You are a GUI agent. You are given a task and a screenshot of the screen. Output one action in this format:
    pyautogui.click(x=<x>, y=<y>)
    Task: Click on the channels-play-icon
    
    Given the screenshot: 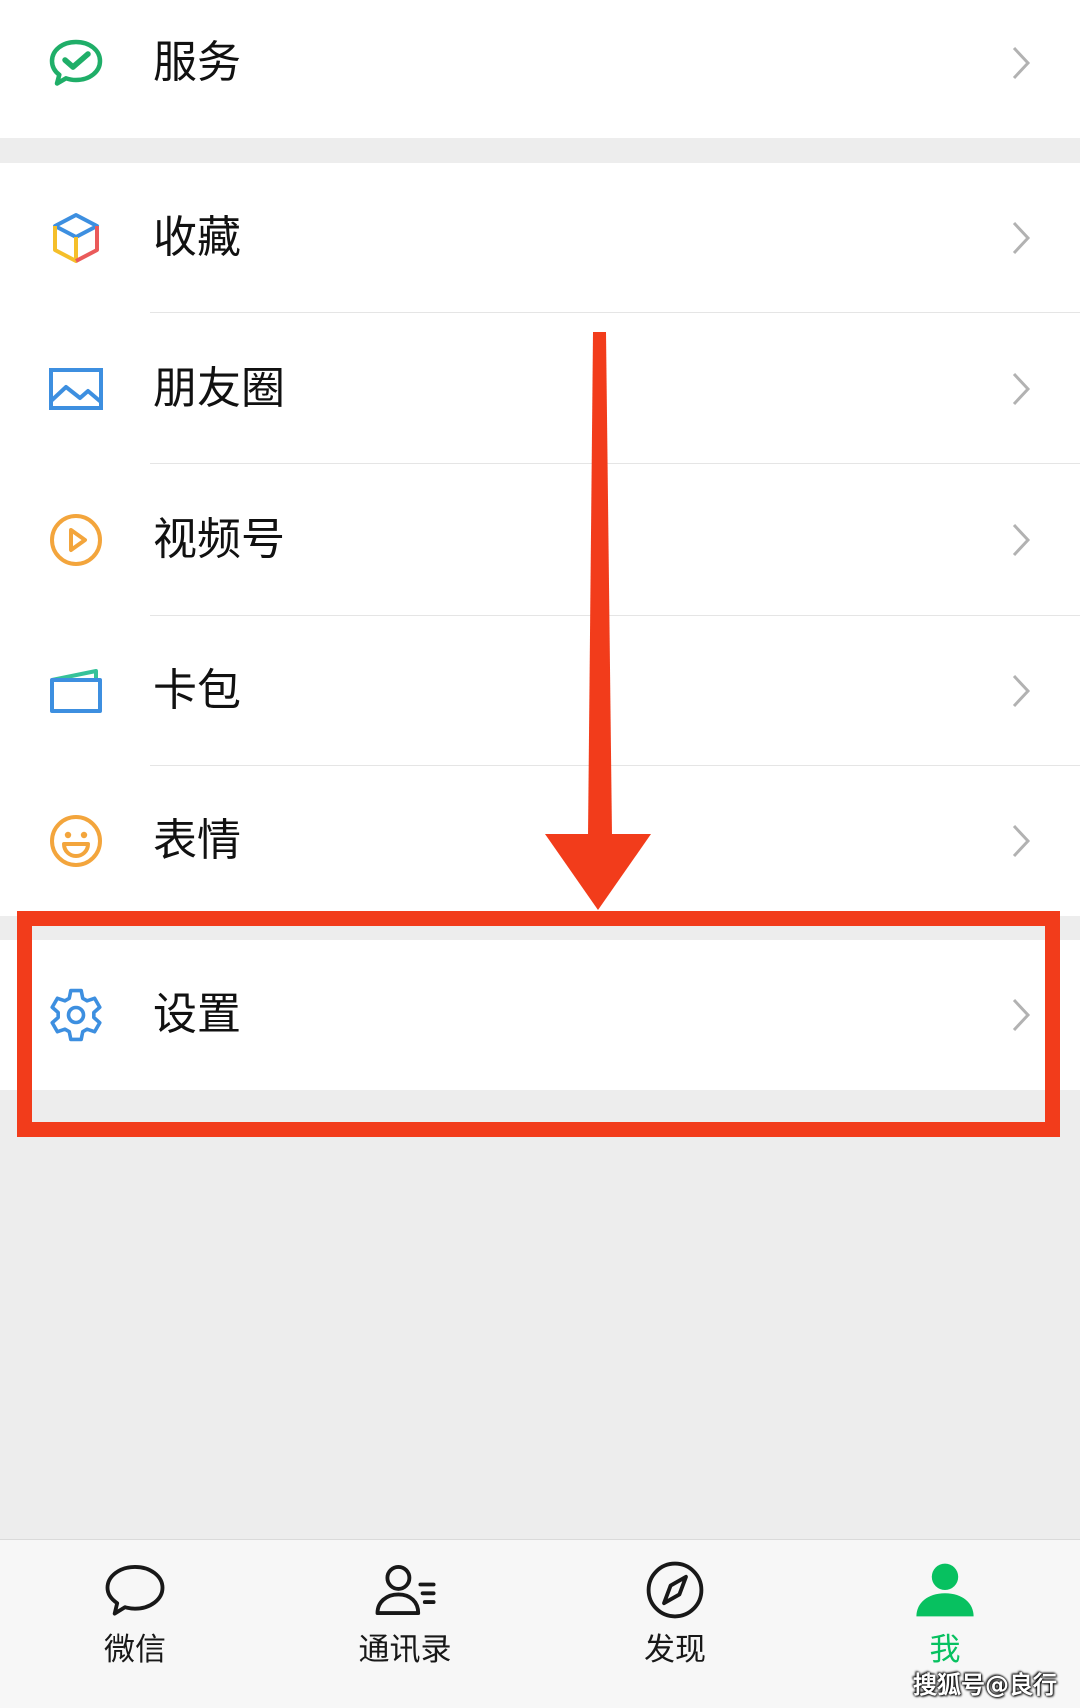 What is the action you would take?
    pyautogui.click(x=76, y=540)
    